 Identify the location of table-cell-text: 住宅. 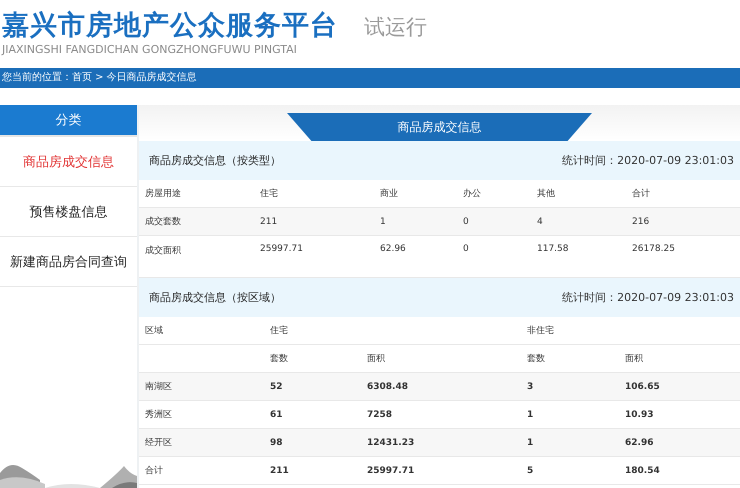
(269, 194).